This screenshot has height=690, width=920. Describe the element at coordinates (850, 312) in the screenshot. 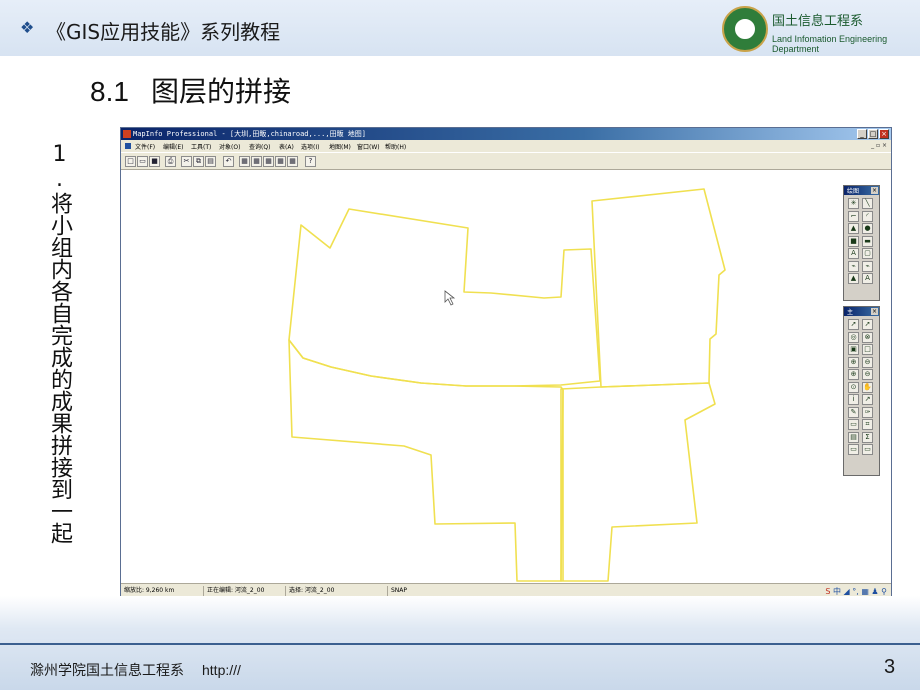

I see `main-palette-title: 主` at that location.